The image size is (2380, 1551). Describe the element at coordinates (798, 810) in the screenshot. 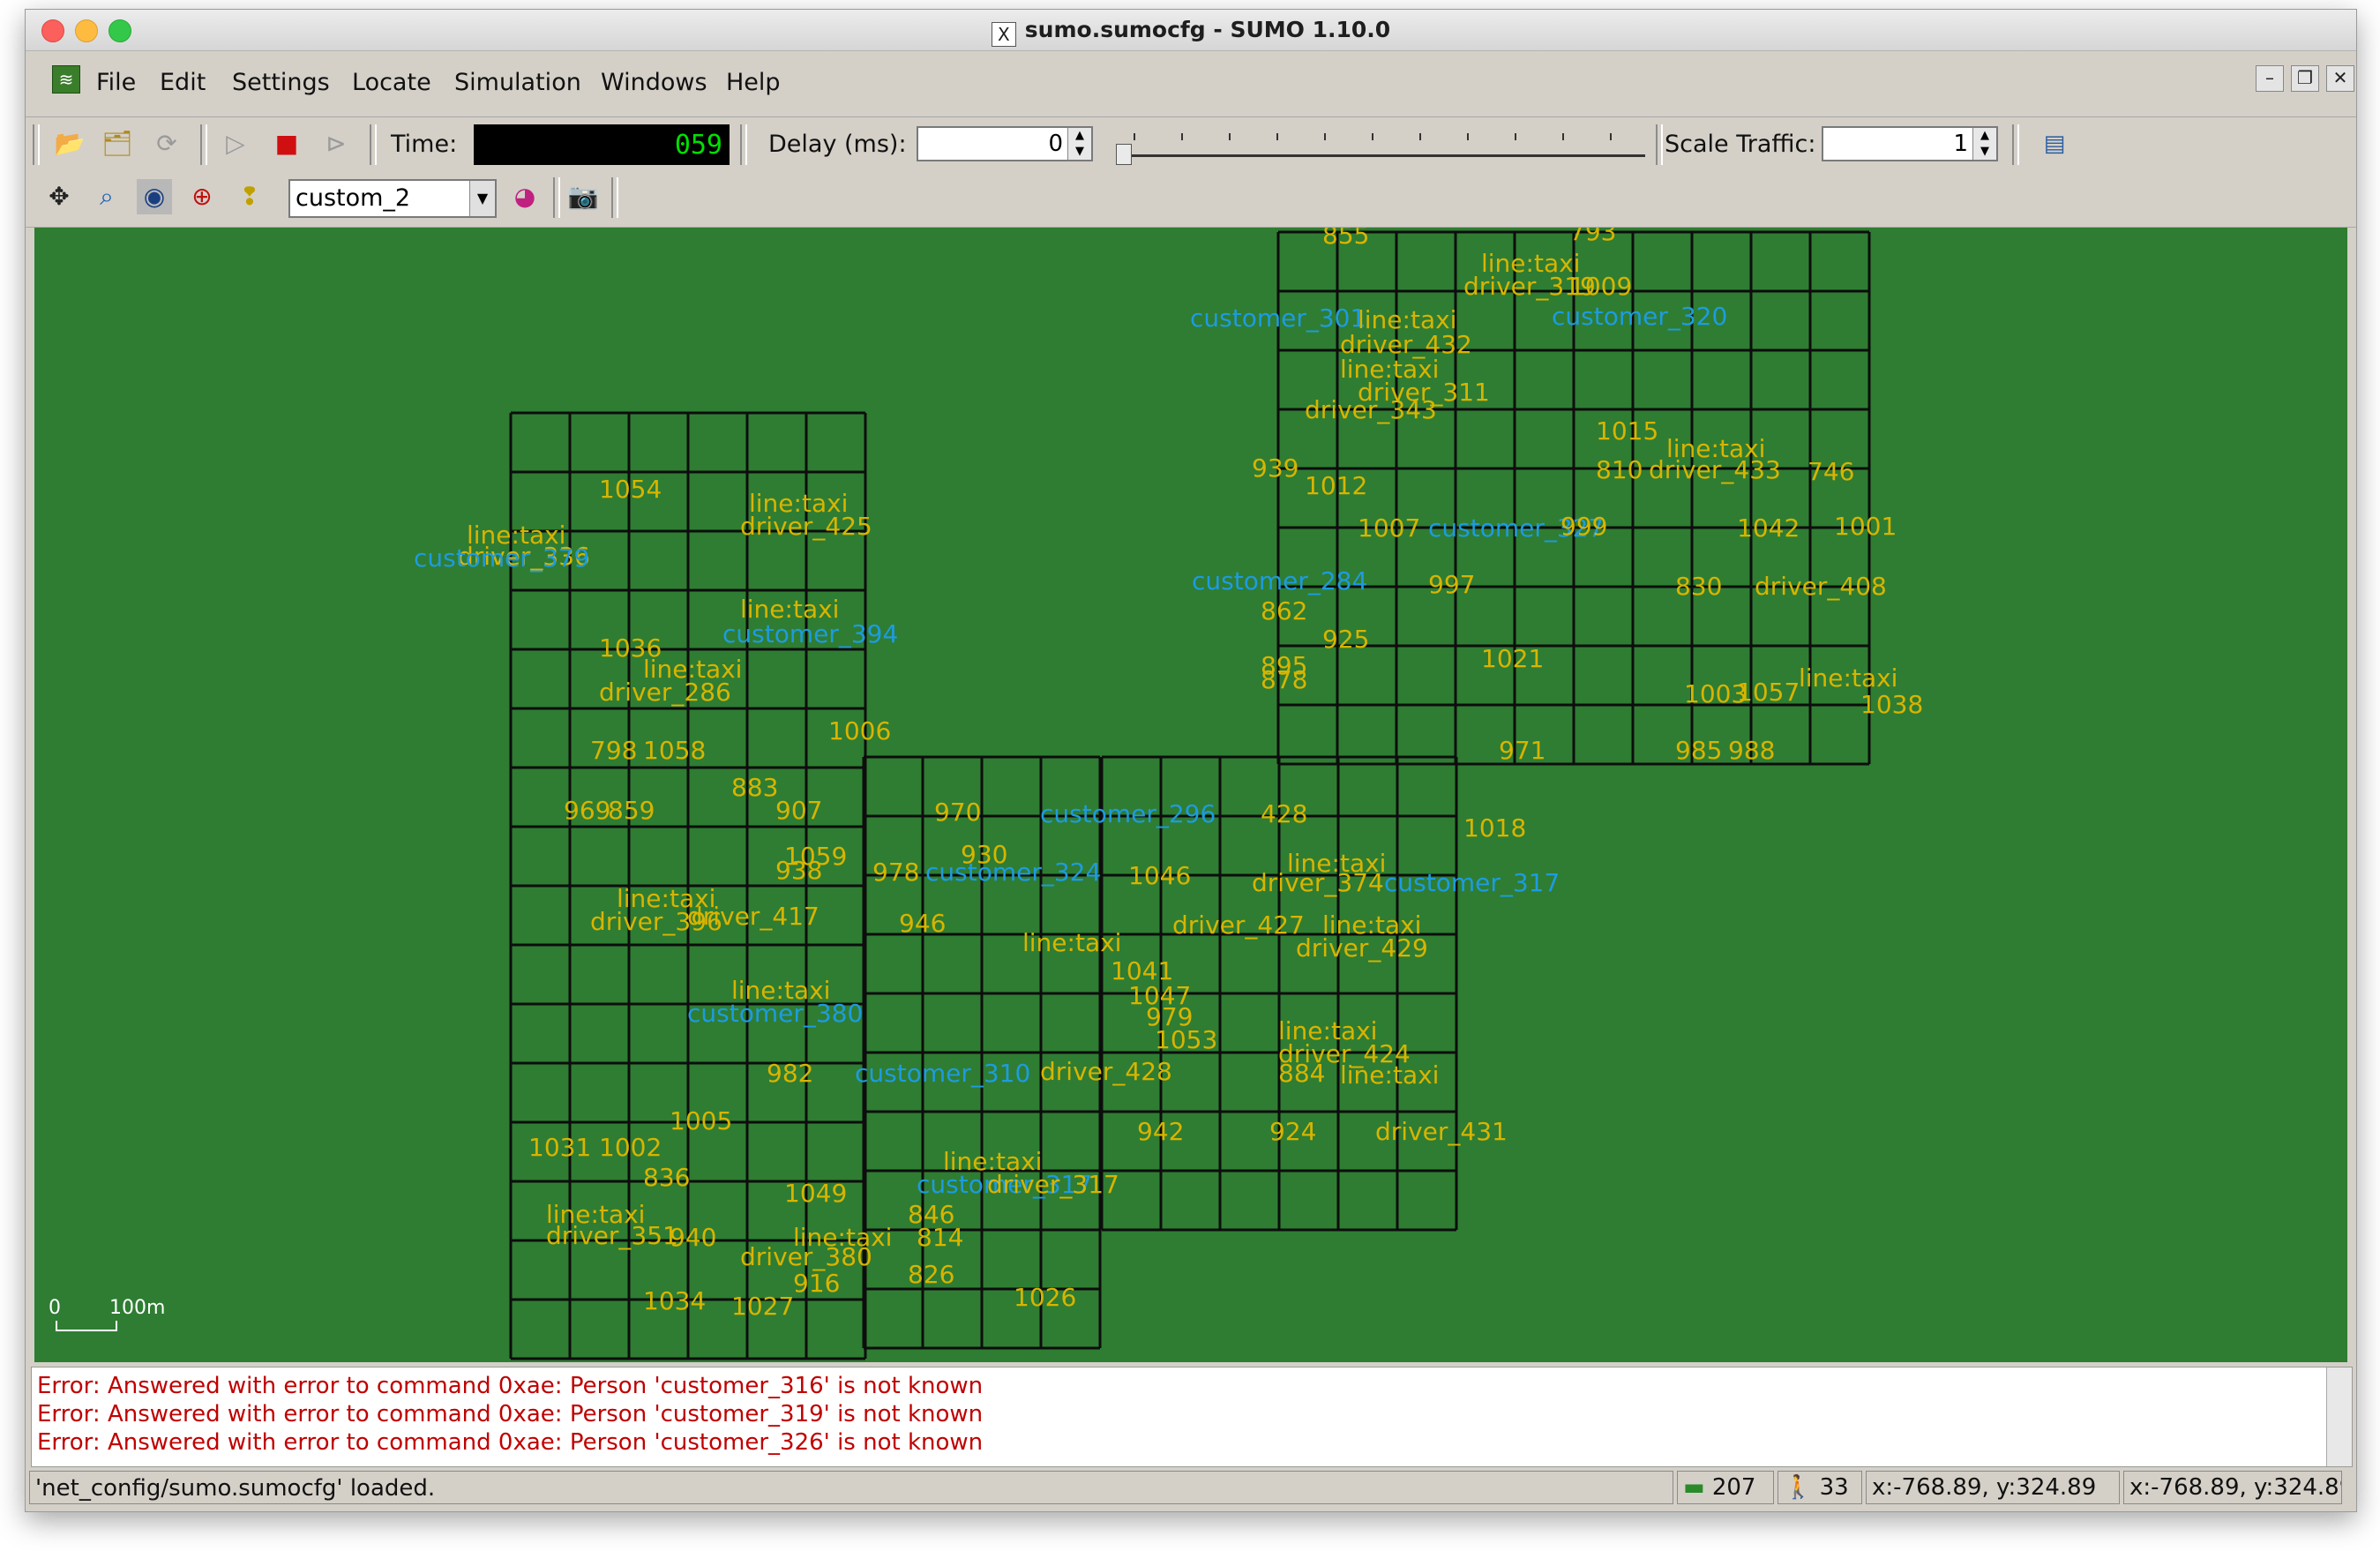

I see `network-label: 907` at that location.